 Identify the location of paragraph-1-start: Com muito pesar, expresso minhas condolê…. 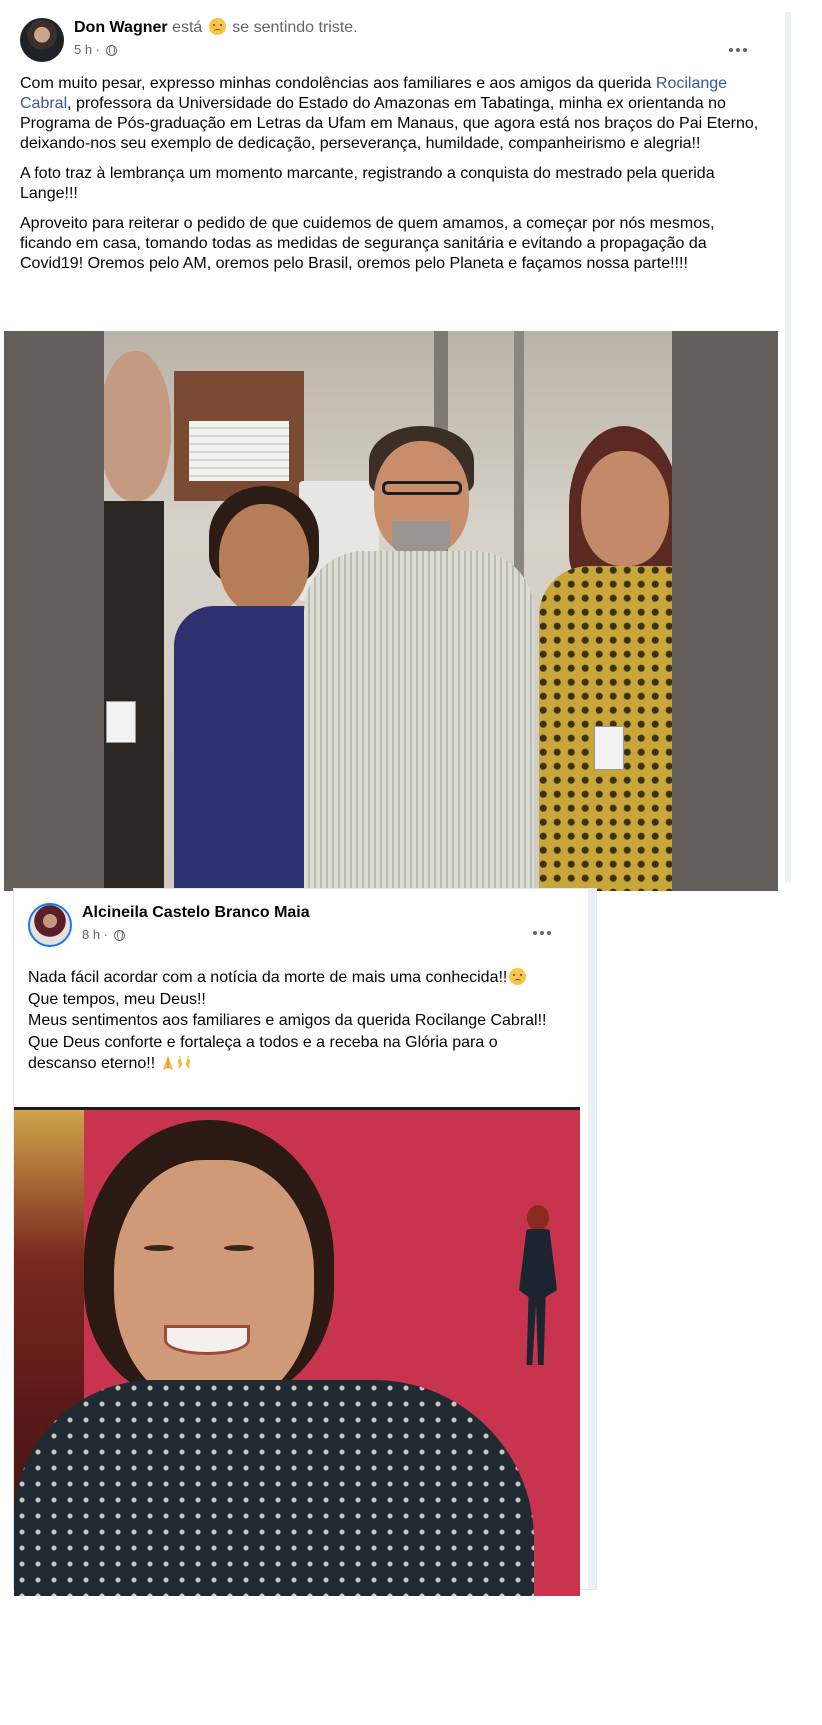
(336, 83).